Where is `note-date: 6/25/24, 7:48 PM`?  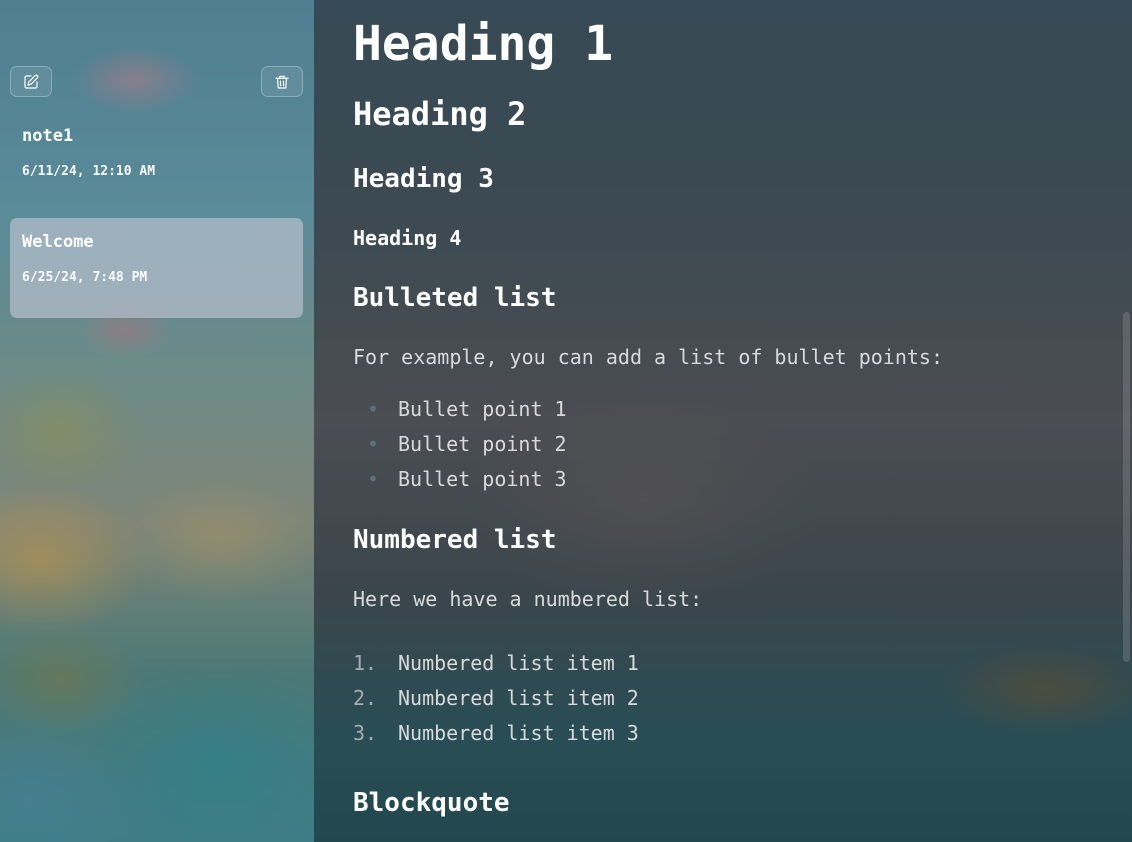 note-date: 6/25/24, 7:48 PM is located at coordinates (85, 277).